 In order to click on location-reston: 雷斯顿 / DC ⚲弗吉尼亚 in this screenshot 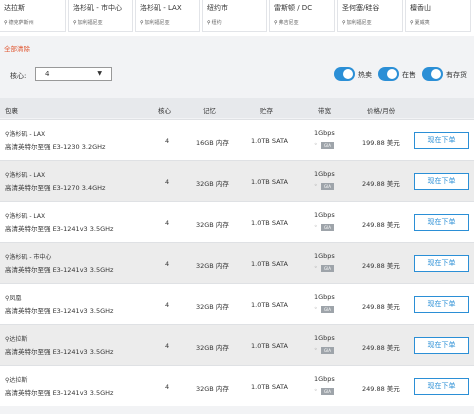, I will do `click(302, 16)`.